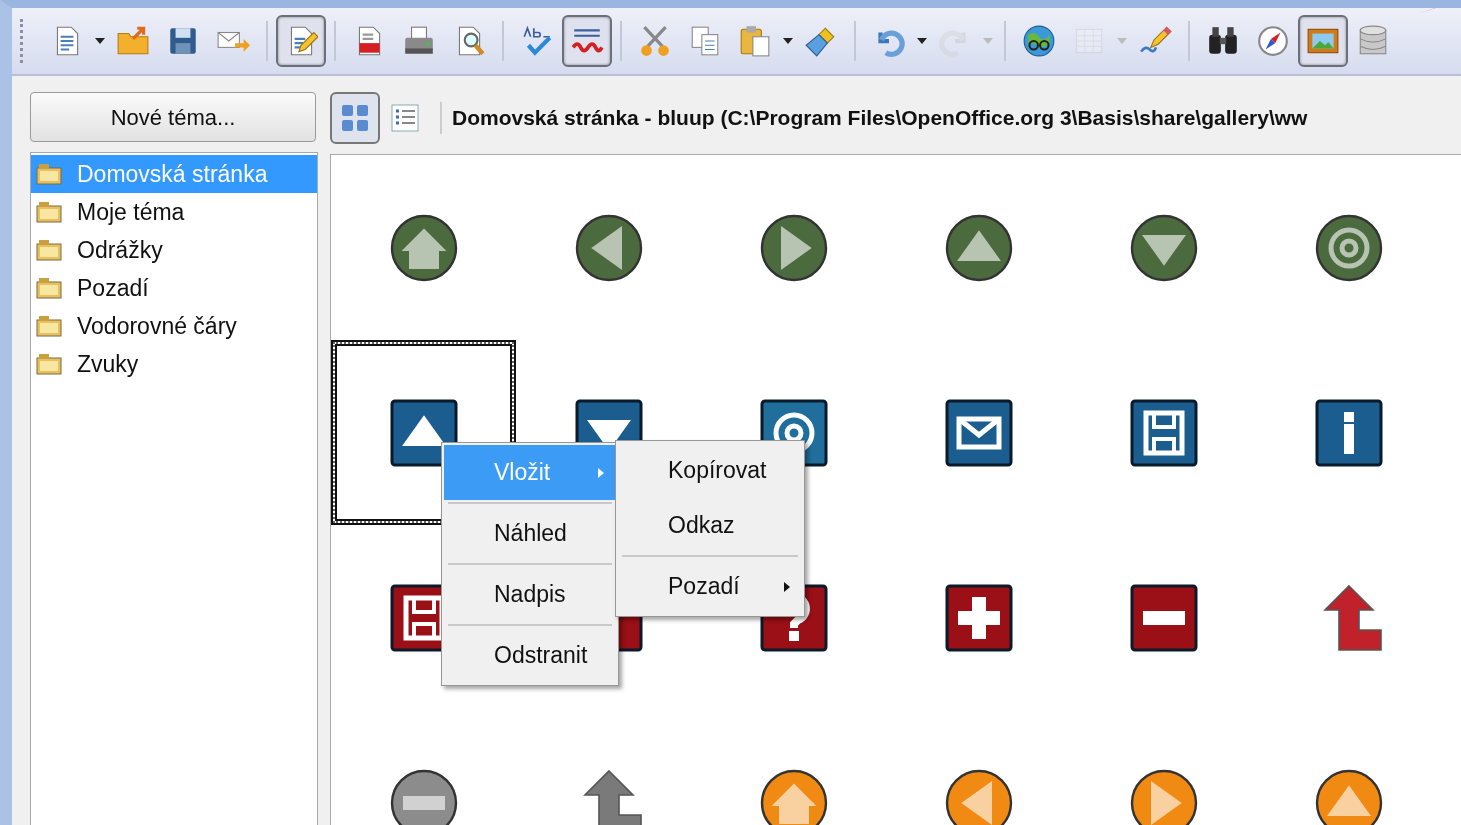  What do you see at coordinates (710, 586) in the screenshot?
I see `menu-item: Pozadí` at bounding box center [710, 586].